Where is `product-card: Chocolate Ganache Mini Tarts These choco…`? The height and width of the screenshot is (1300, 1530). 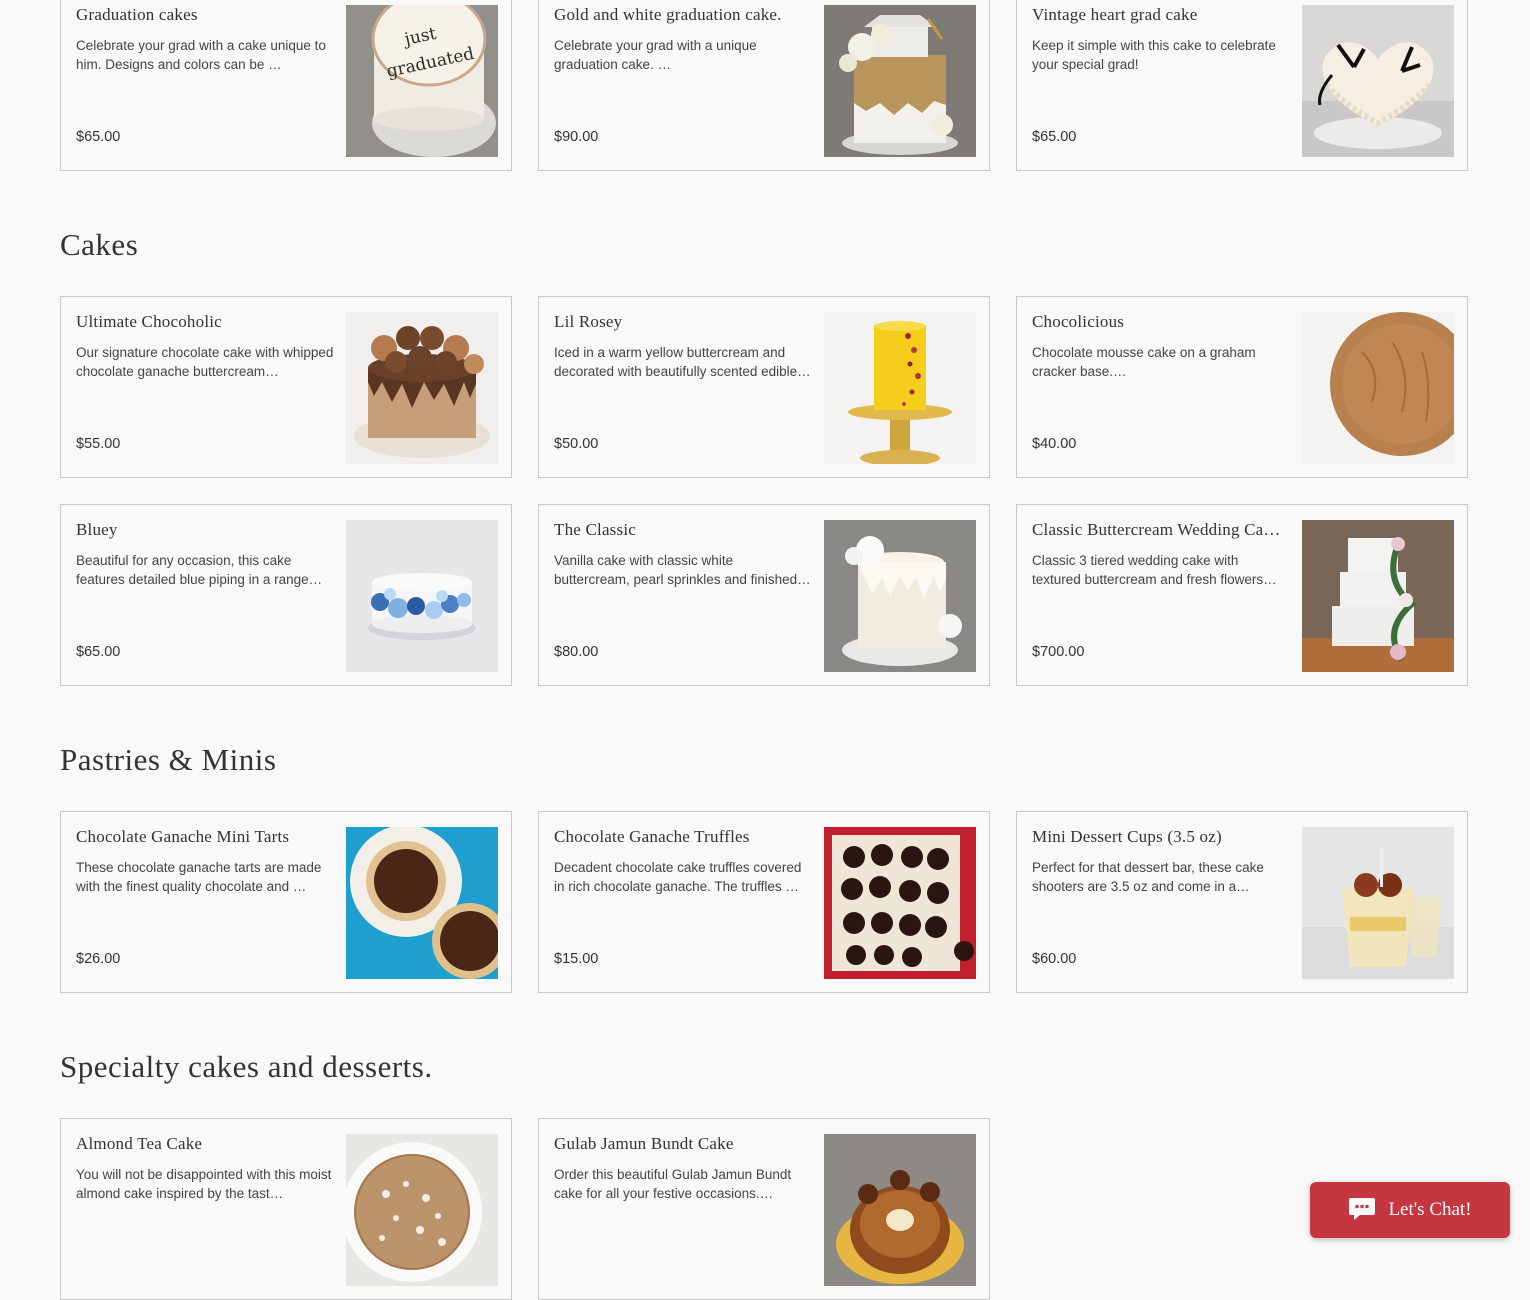 product-card: Chocolate Ganache Mini Tarts These choco… is located at coordinates (286, 902).